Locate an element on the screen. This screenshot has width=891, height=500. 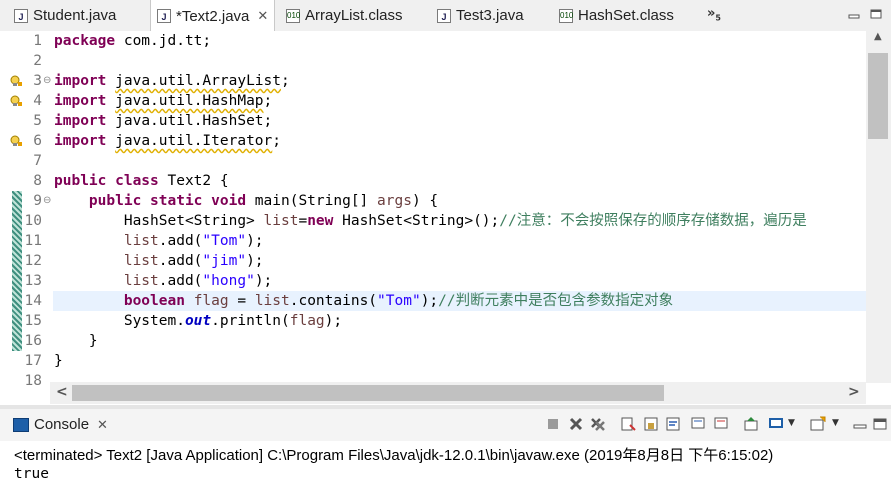
tab-test3-java: J Test3.java is located at coordinates (480, 15).